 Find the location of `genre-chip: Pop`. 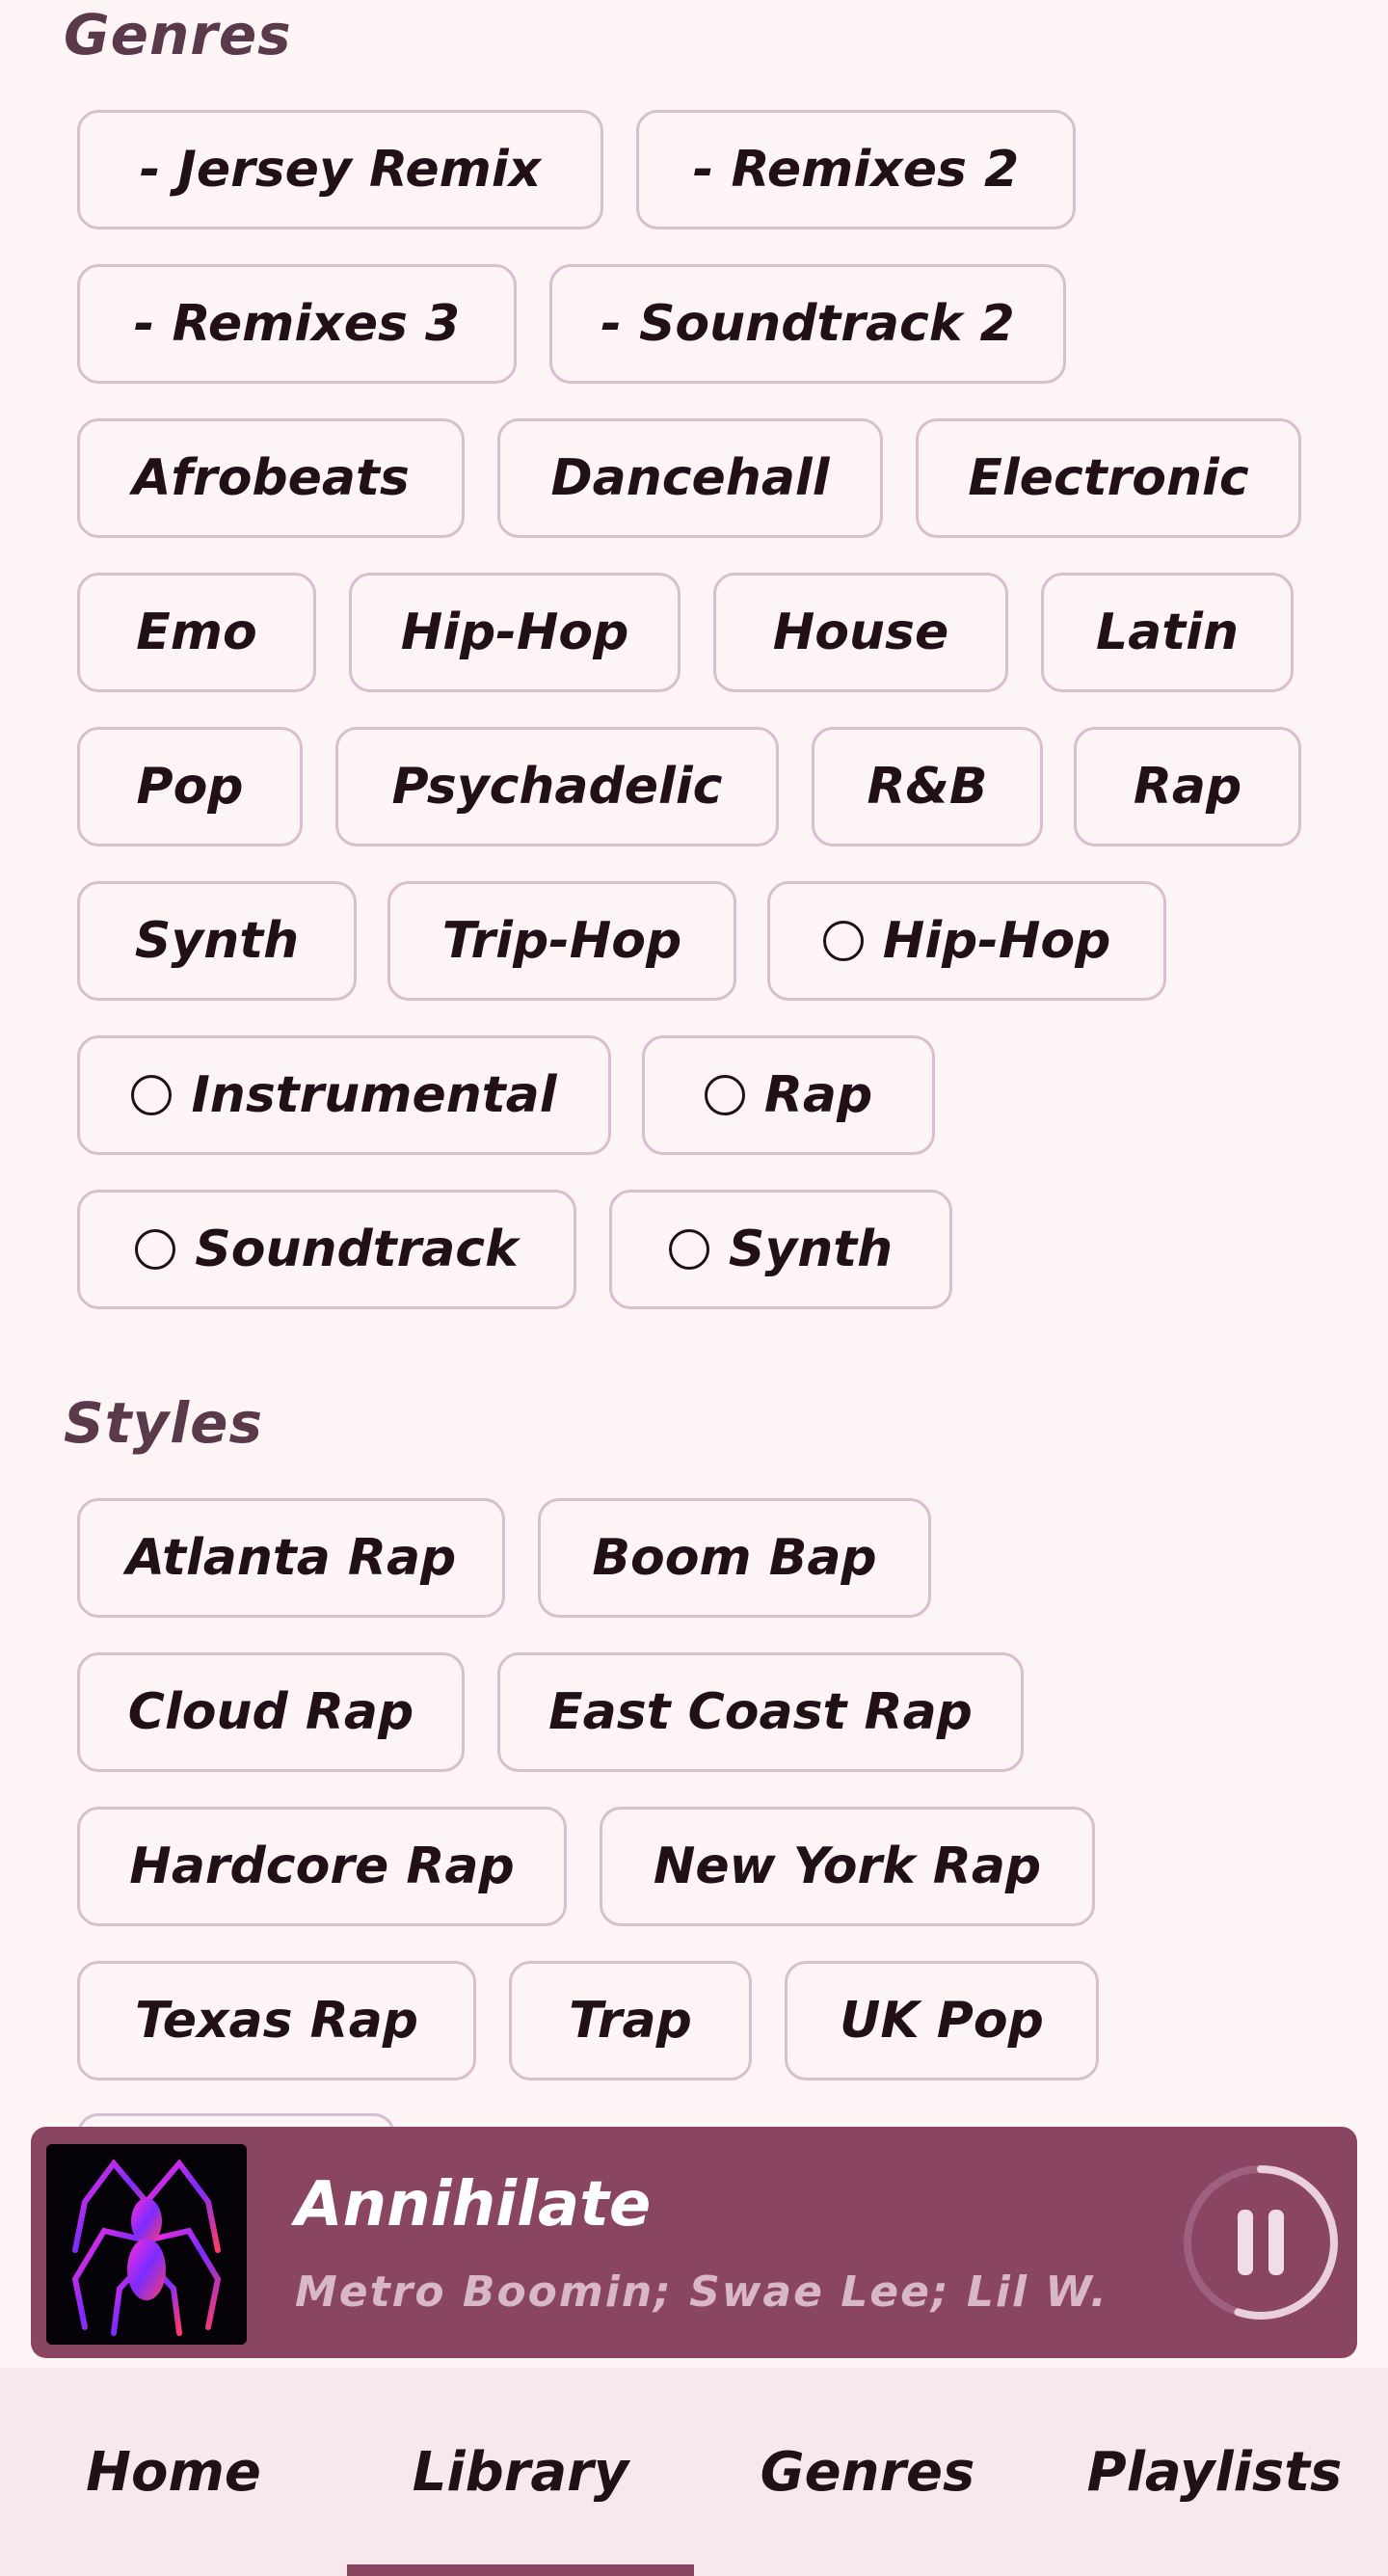

genre-chip: Pop is located at coordinates (190, 786).